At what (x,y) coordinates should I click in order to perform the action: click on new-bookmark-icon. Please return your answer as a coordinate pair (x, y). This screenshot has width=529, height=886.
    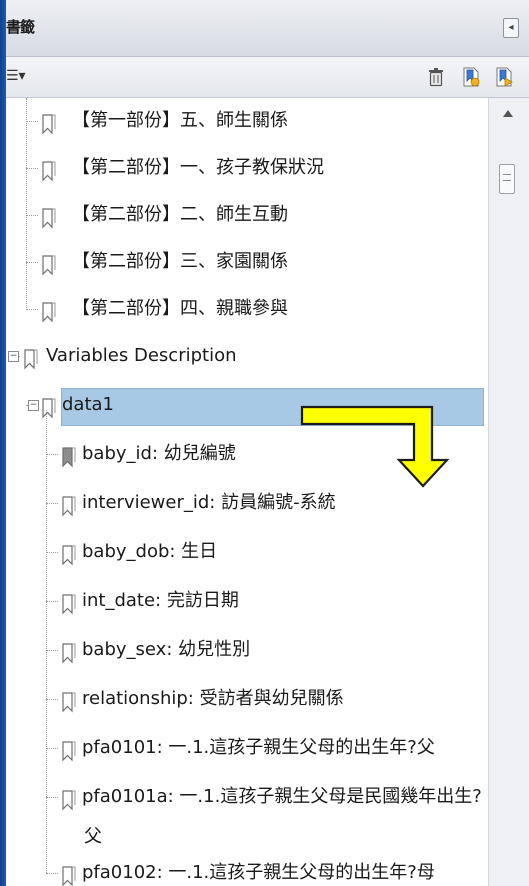
    Looking at the image, I should click on (471, 77).